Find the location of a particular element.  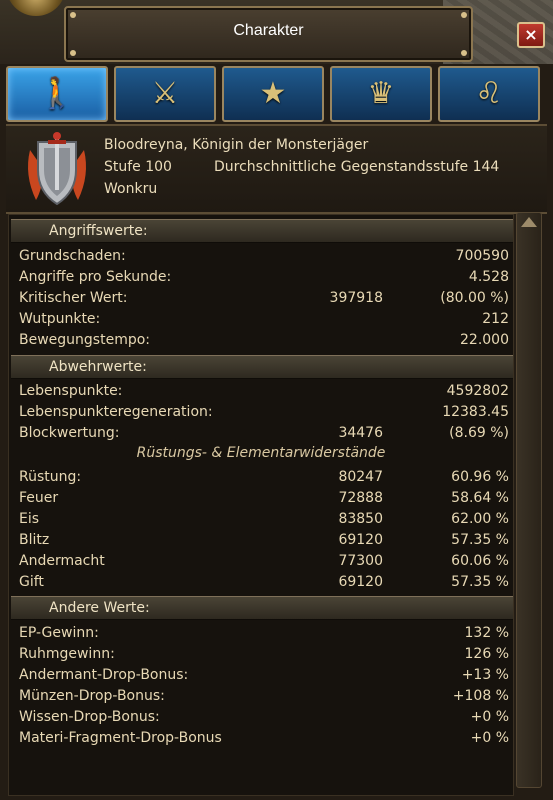

stat-label: Kritischer Wert: is located at coordinates (73, 298).